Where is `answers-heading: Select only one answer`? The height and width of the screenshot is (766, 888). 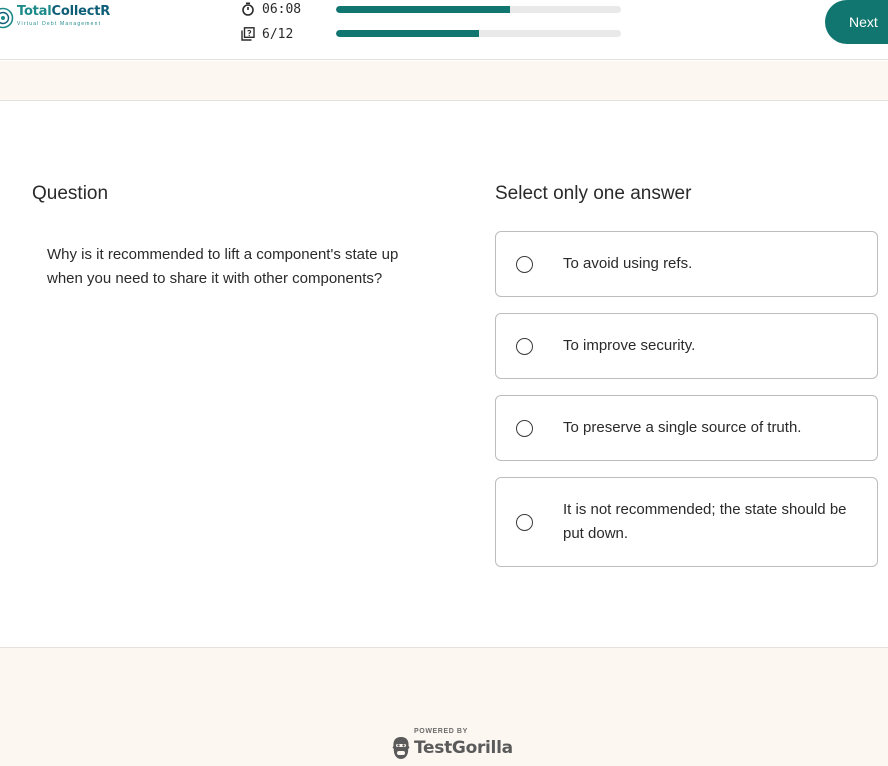 answers-heading: Select only one answer is located at coordinates (593, 193).